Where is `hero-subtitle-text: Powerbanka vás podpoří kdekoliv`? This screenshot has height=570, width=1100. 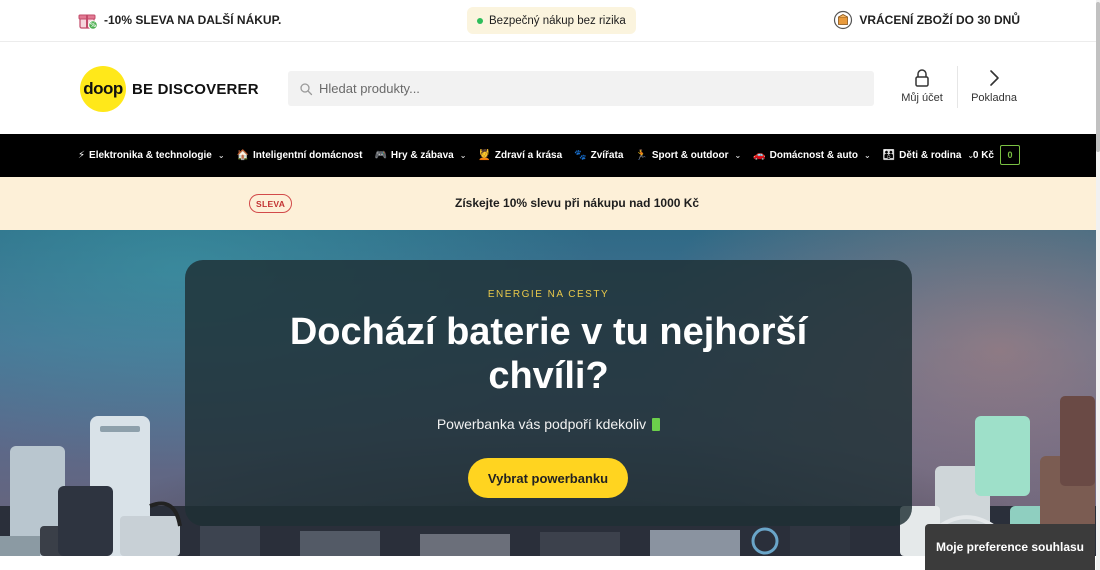
hero-subtitle-text: Powerbanka vás podpoří kdekoliv is located at coordinates (541, 424).